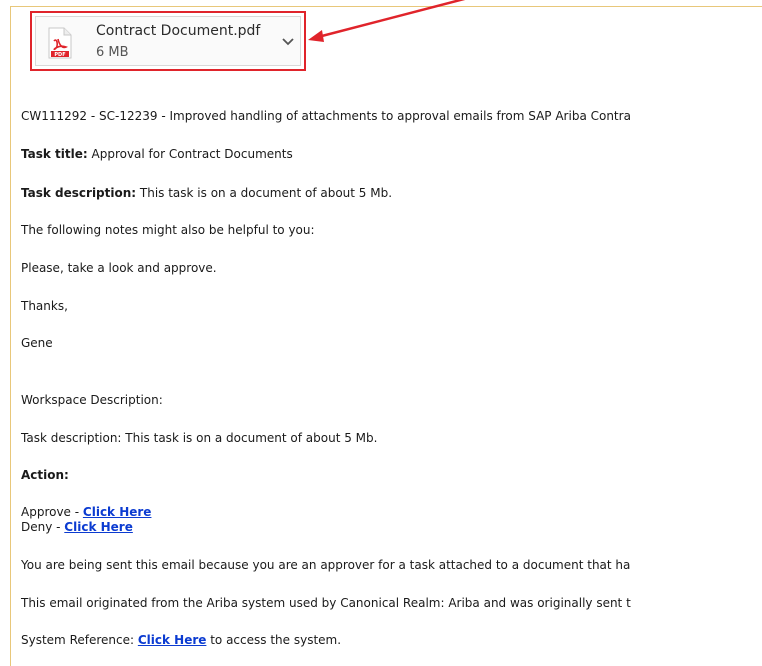 The width and height of the screenshot is (762, 666). What do you see at coordinates (117, 512) in the screenshot?
I see `approve-link: Click Here` at bounding box center [117, 512].